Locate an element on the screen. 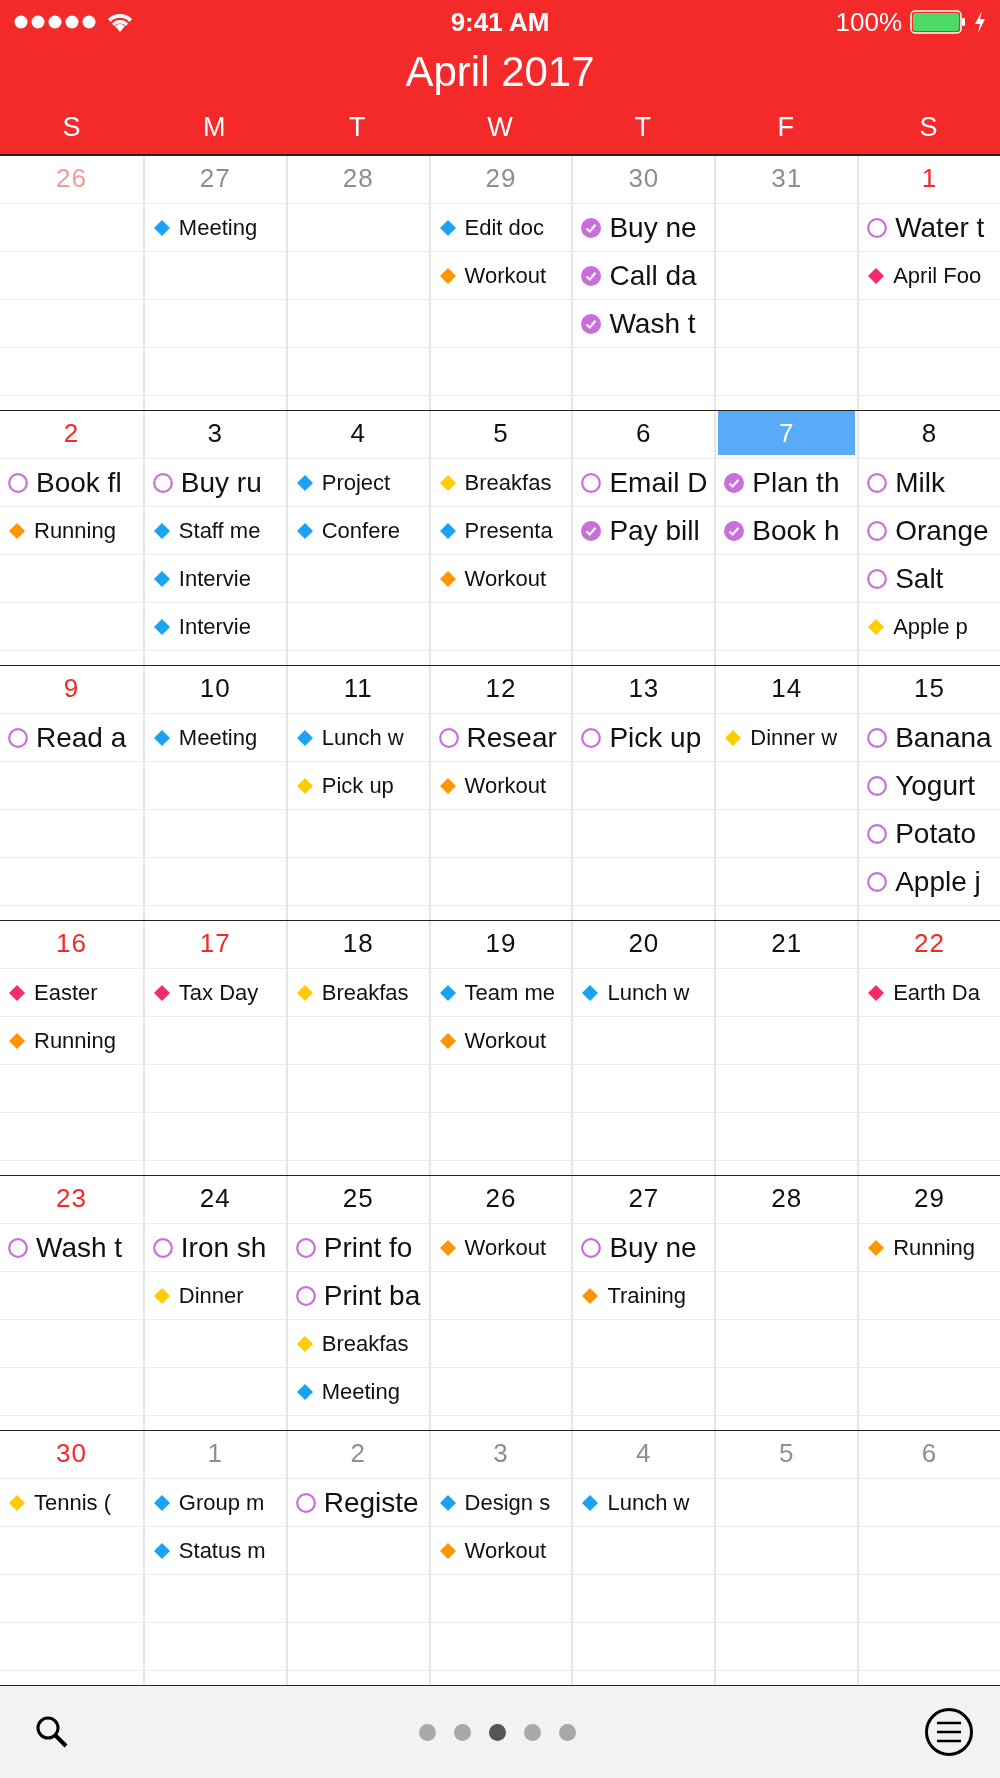 This screenshot has width=1000, height=1778. day-number: 17 is located at coordinates (215, 943).